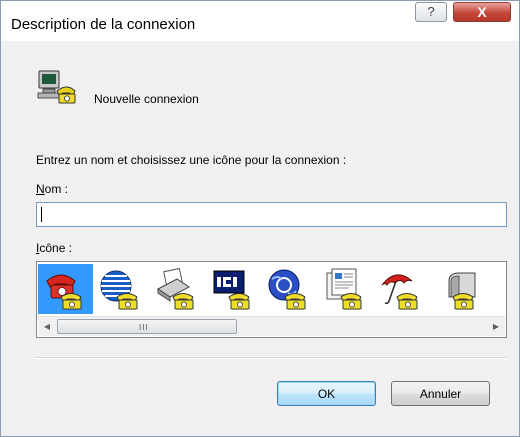 The width and height of the screenshot is (520, 437). Describe the element at coordinates (119, 290) in the screenshot. I see `globe-phone-icon` at that location.